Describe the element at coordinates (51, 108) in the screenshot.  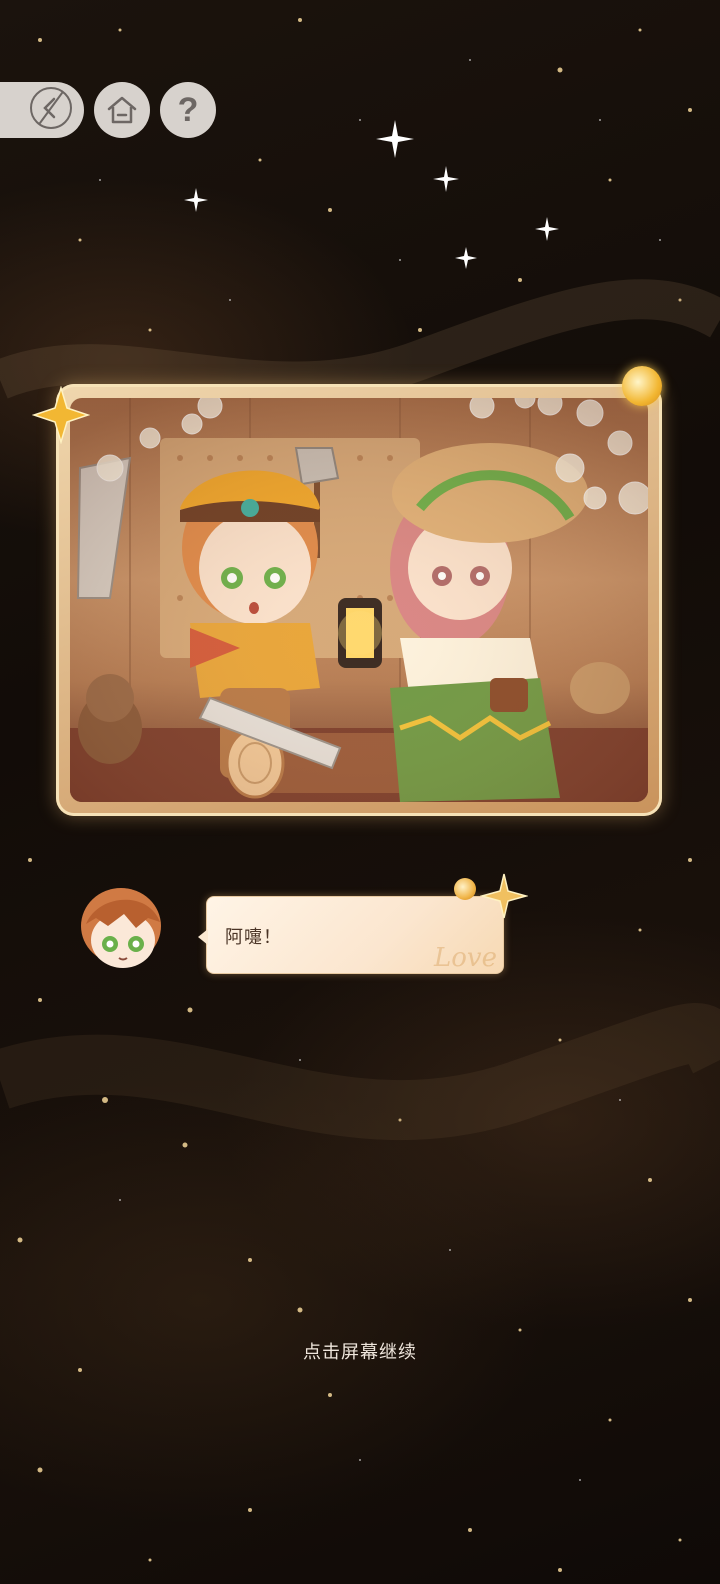
I see `back-arrow-icon` at that location.